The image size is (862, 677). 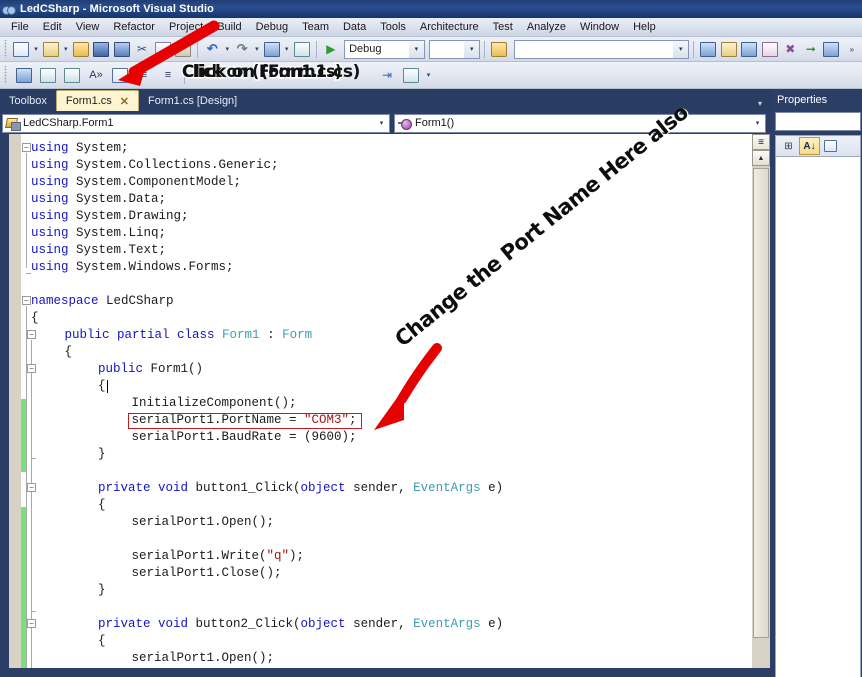 What do you see at coordinates (315, 27) in the screenshot?
I see `menu-item-team: Team` at bounding box center [315, 27].